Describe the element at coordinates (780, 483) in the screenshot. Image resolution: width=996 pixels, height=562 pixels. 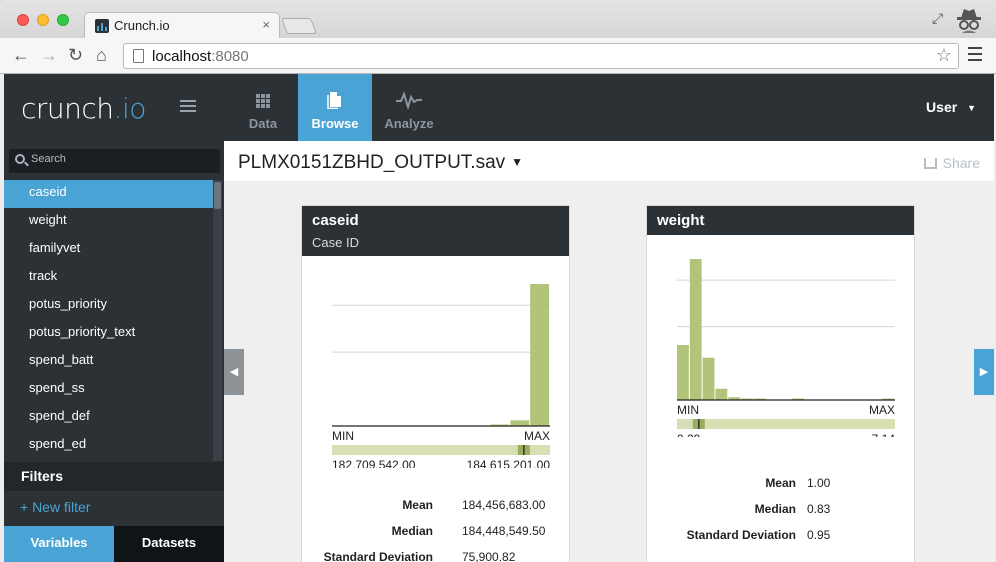
I see `stat-label: Mean` at that location.